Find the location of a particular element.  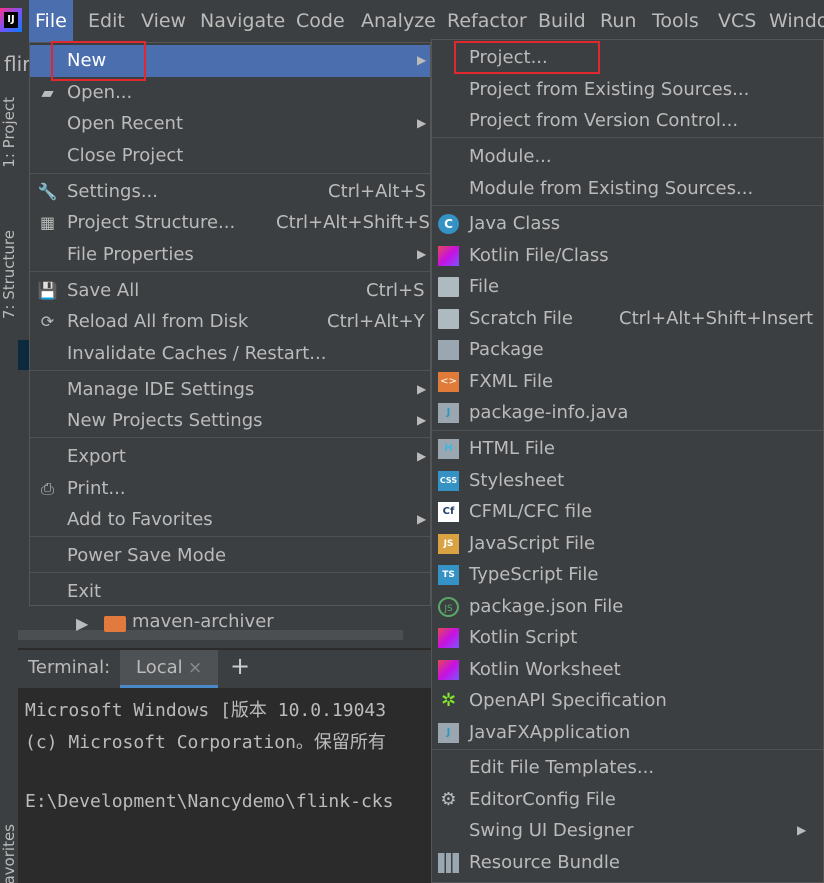

menu-item-label: Package is located at coordinates (506, 349).